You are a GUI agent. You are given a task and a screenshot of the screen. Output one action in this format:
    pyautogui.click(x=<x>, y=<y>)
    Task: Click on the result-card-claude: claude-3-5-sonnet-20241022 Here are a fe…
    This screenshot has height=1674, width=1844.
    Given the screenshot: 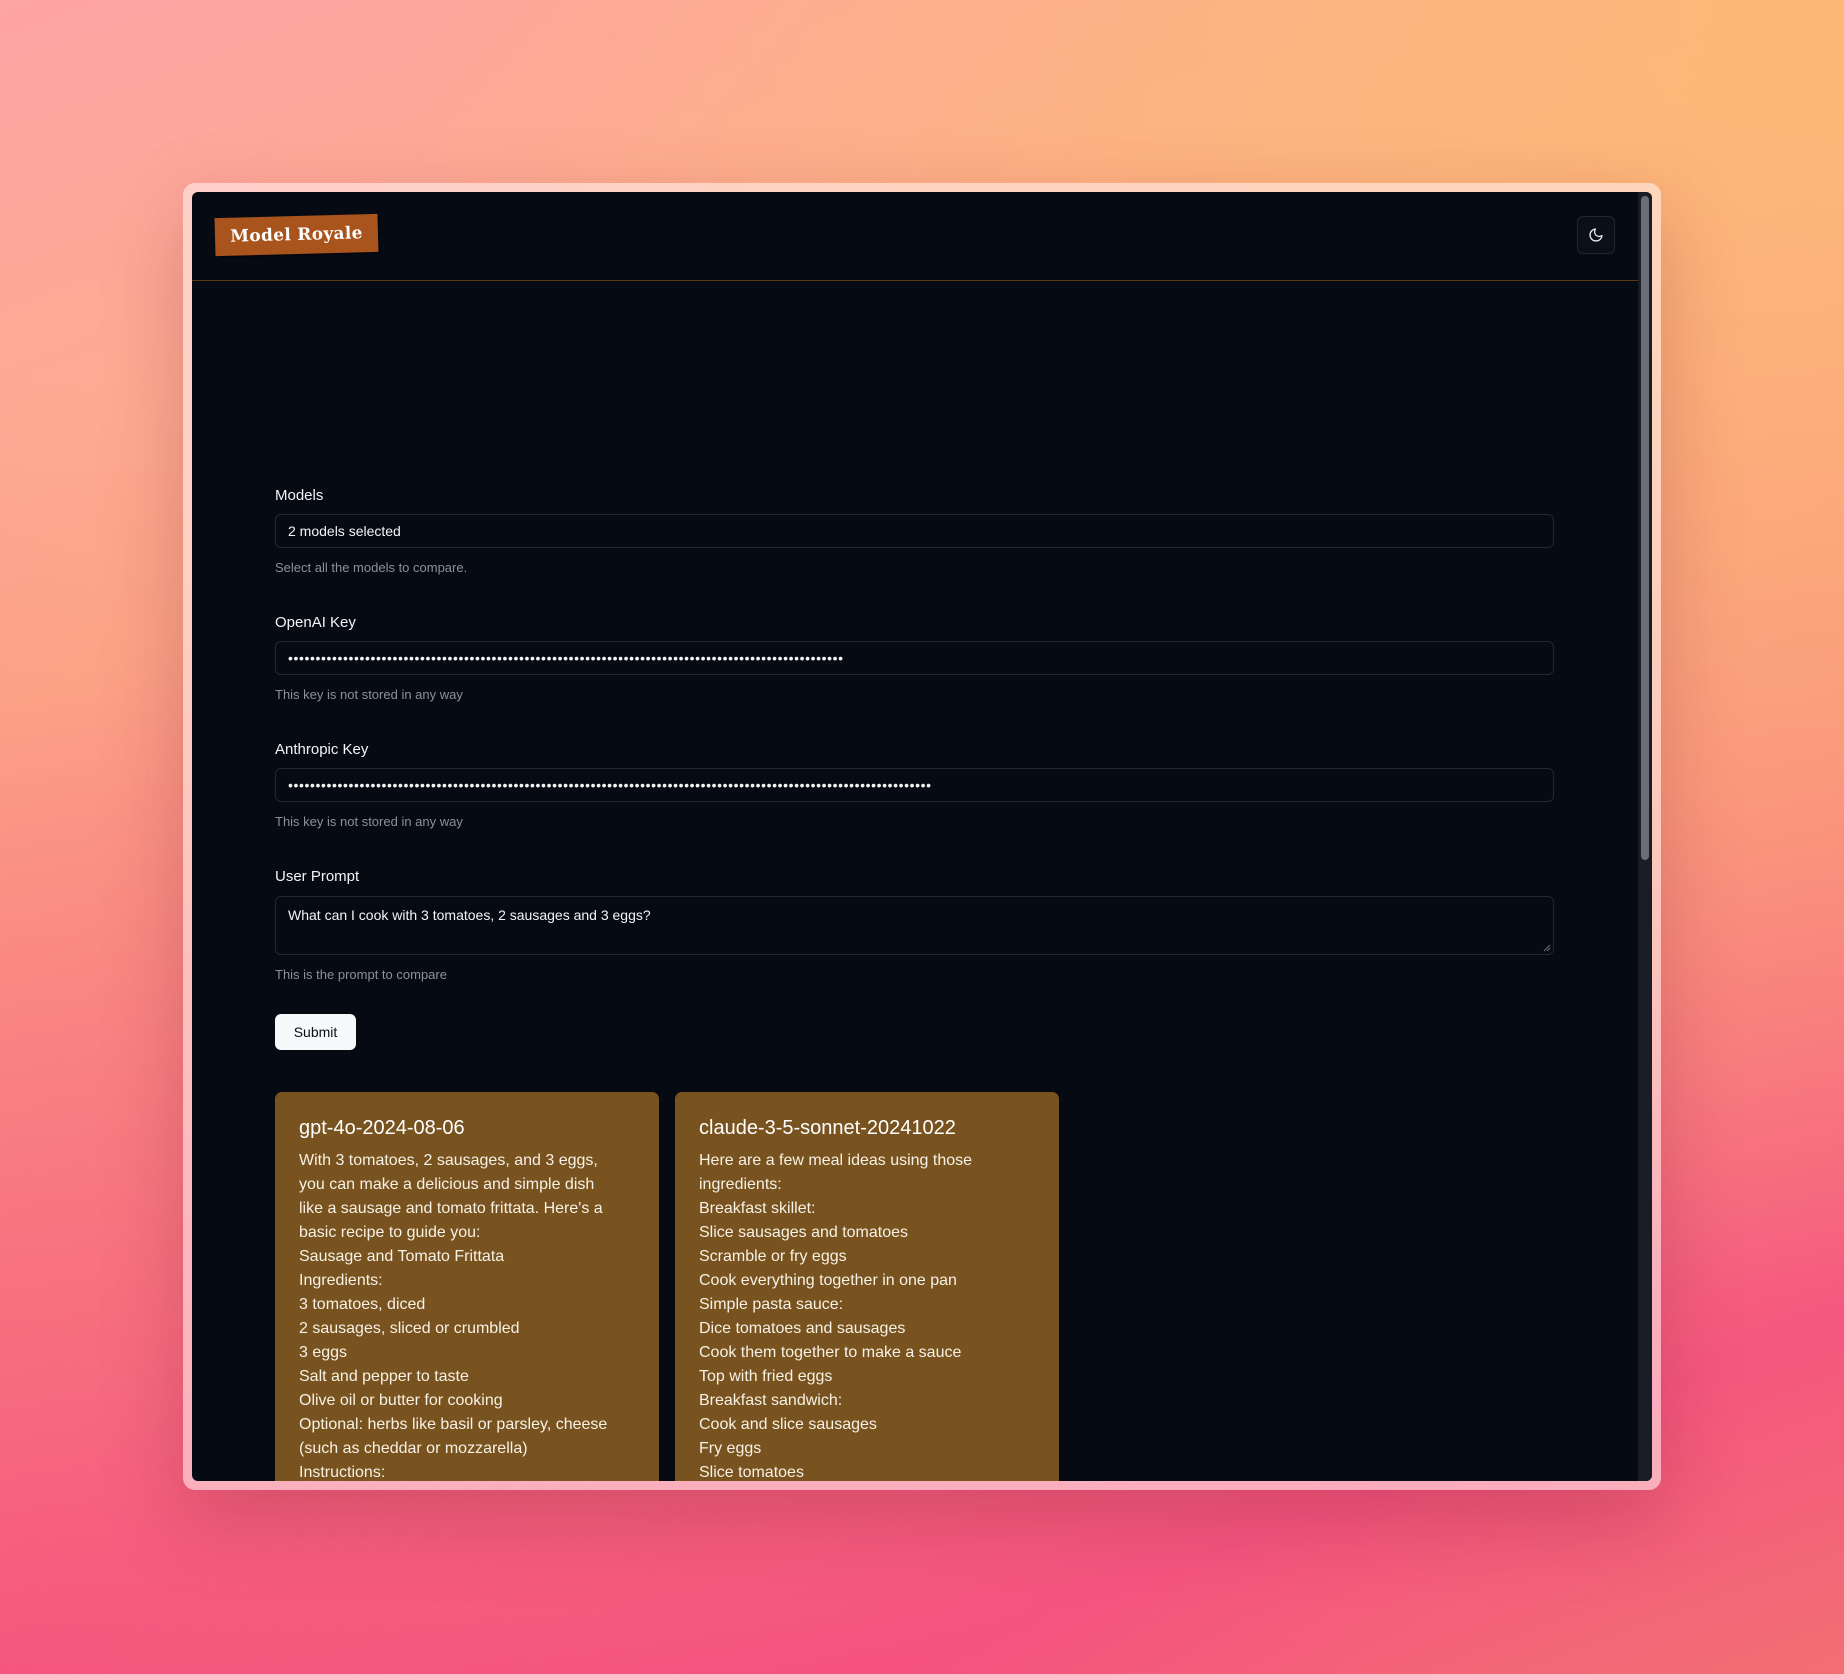 What is the action you would take?
    pyautogui.click(x=867, y=1286)
    